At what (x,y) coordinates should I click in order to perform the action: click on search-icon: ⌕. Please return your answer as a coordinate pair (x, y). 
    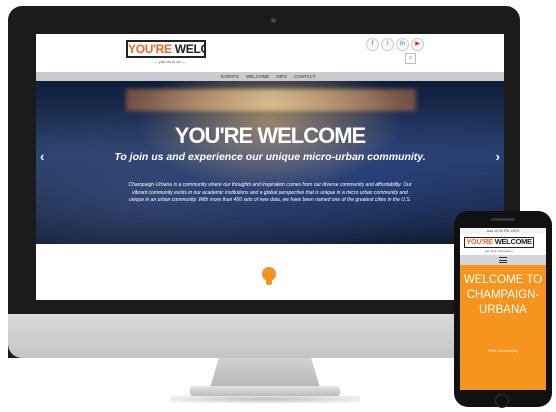
    Looking at the image, I should click on (410, 58).